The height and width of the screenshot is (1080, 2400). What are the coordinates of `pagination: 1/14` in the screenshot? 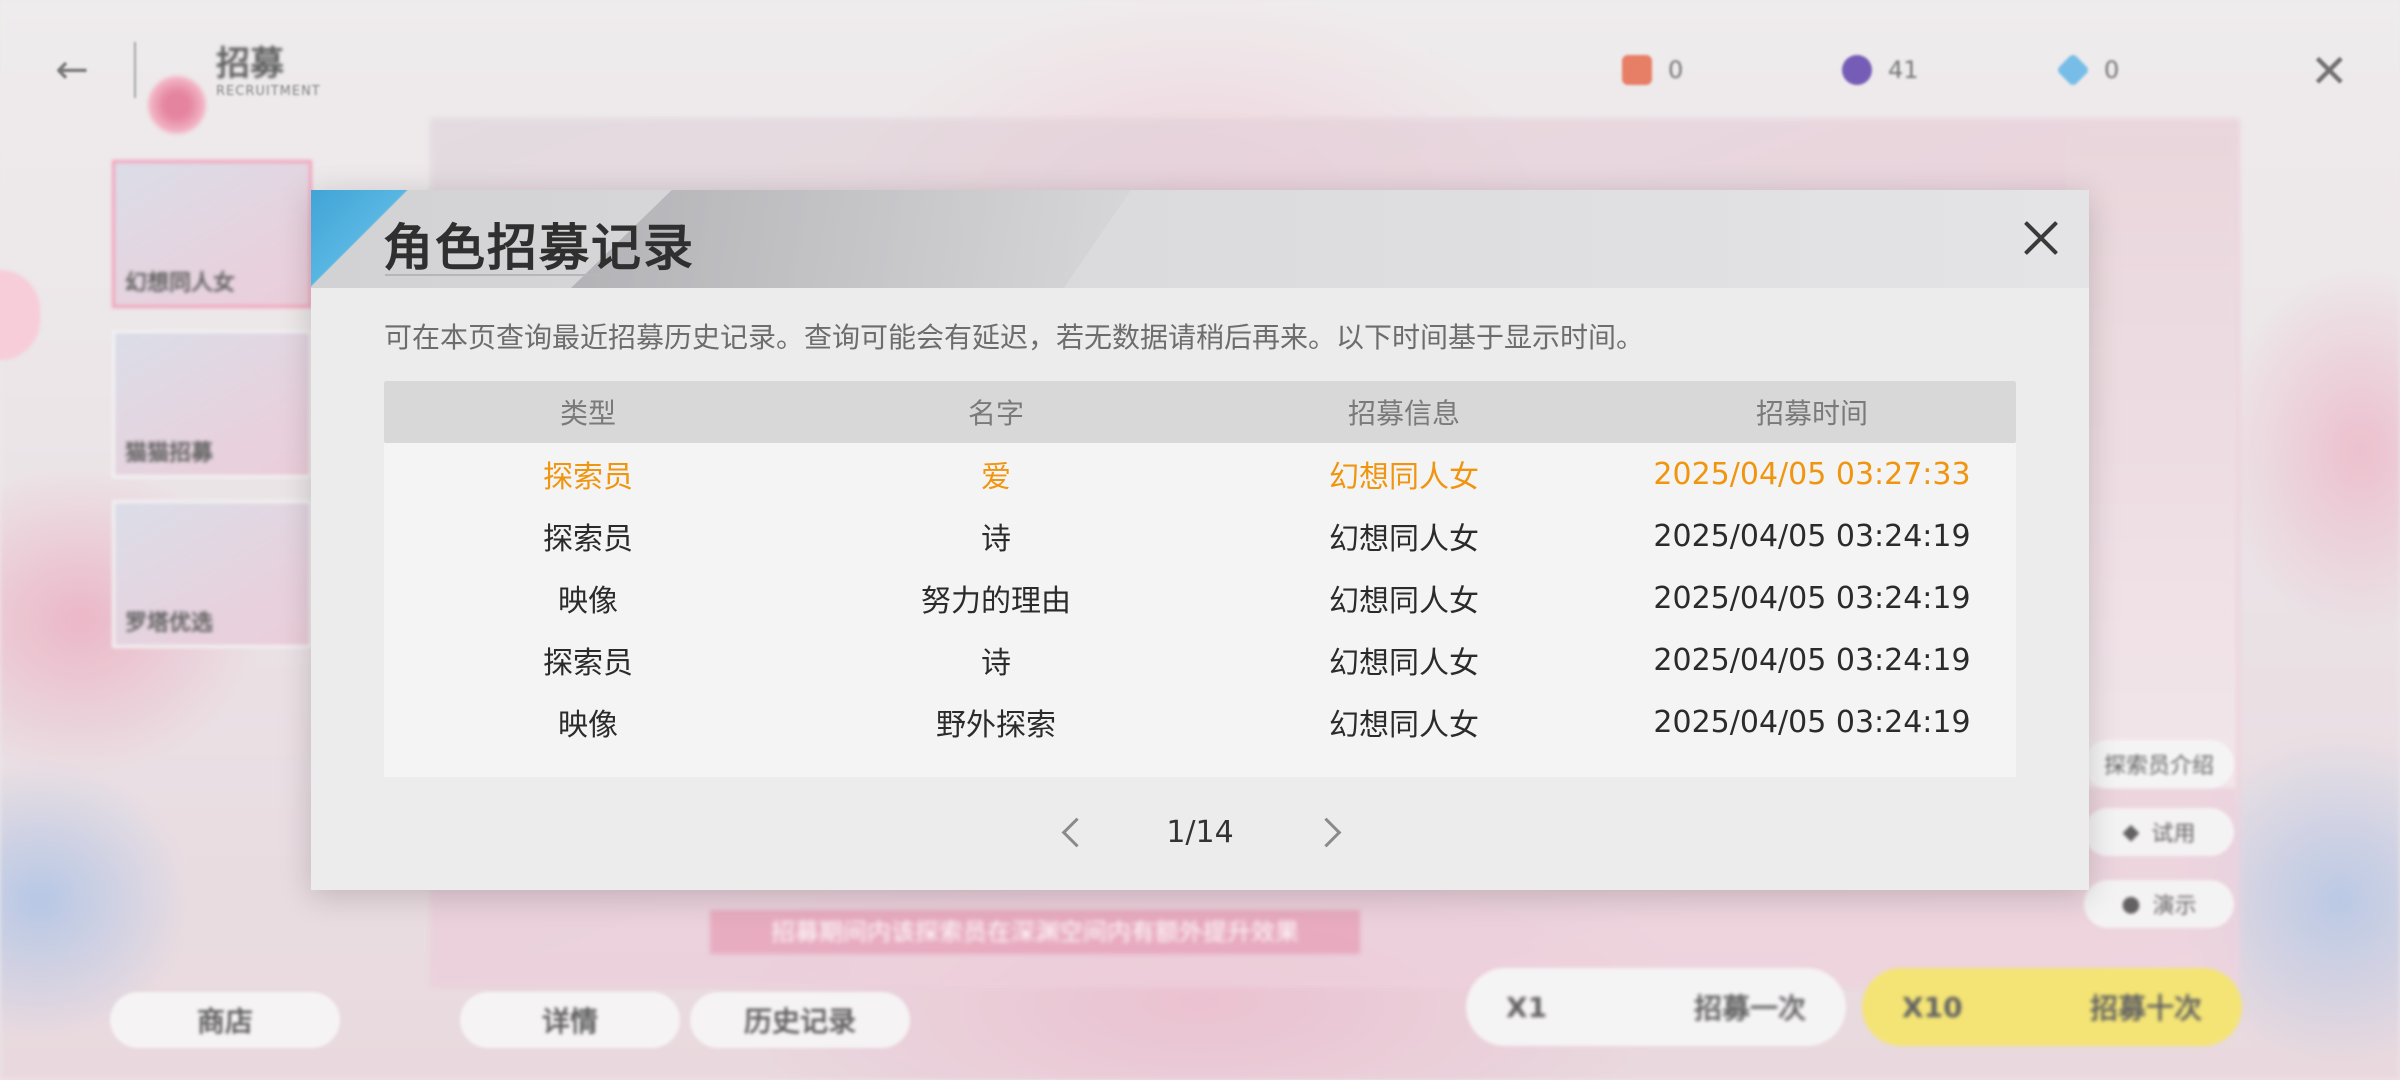 It's located at (1200, 832).